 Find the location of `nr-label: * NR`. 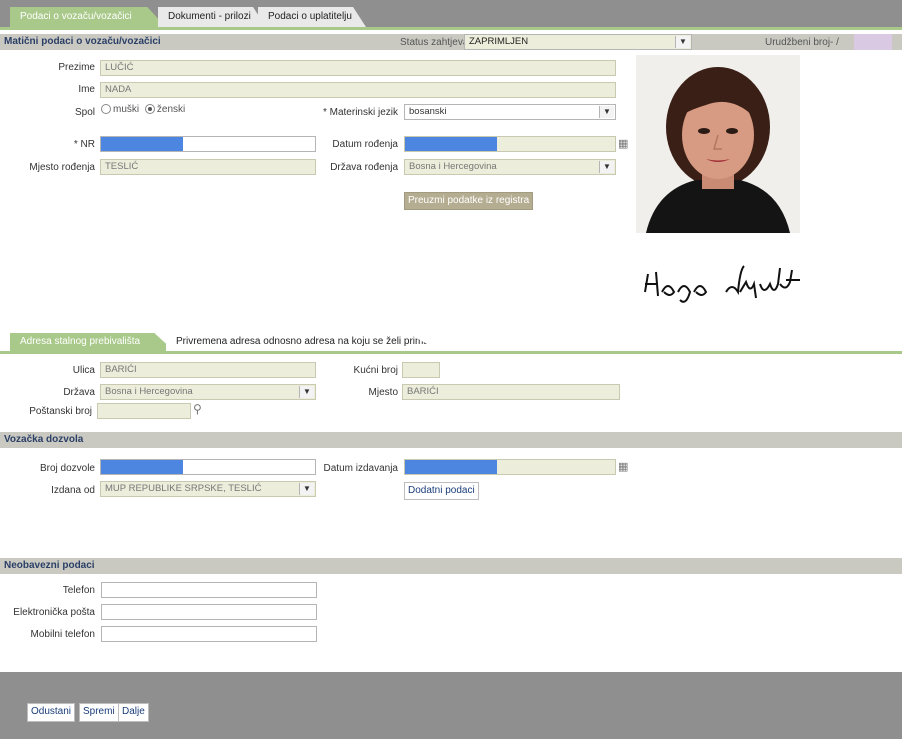

nr-label: * NR is located at coordinates (84, 144).